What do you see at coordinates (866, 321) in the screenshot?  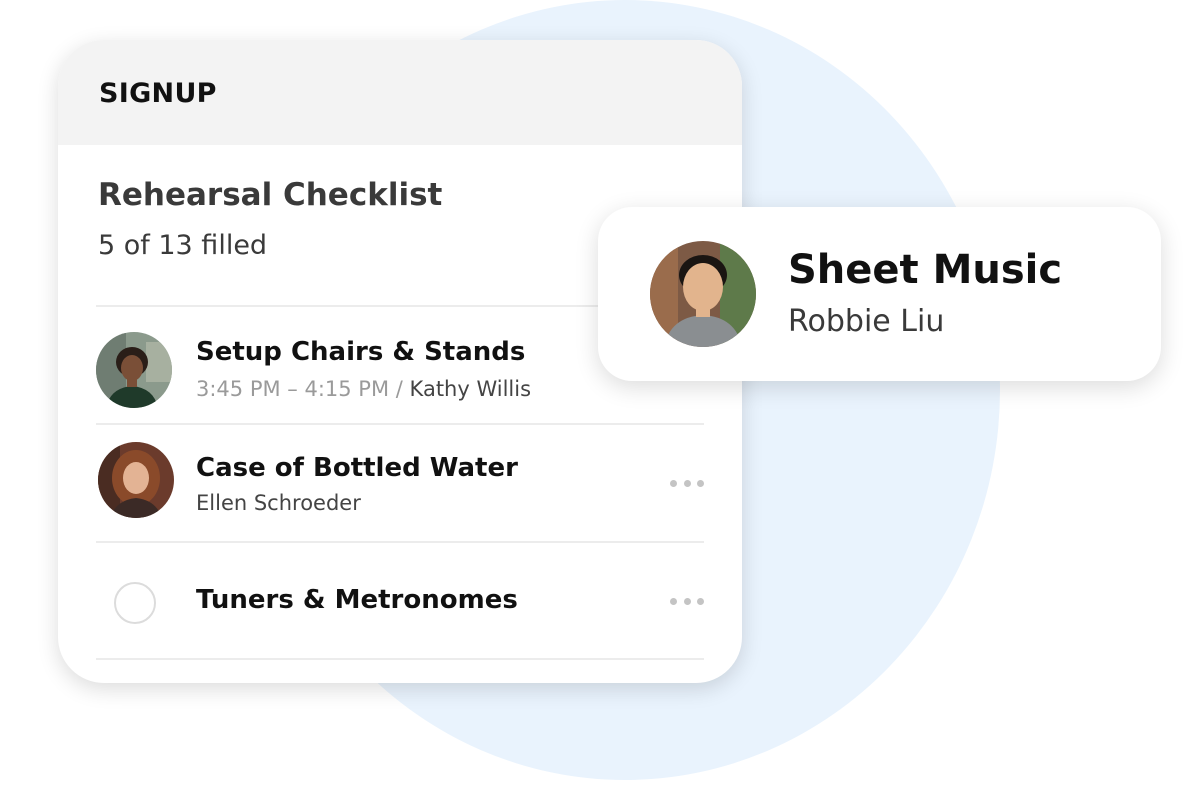 I see `popup-person: Robbie Liu` at bounding box center [866, 321].